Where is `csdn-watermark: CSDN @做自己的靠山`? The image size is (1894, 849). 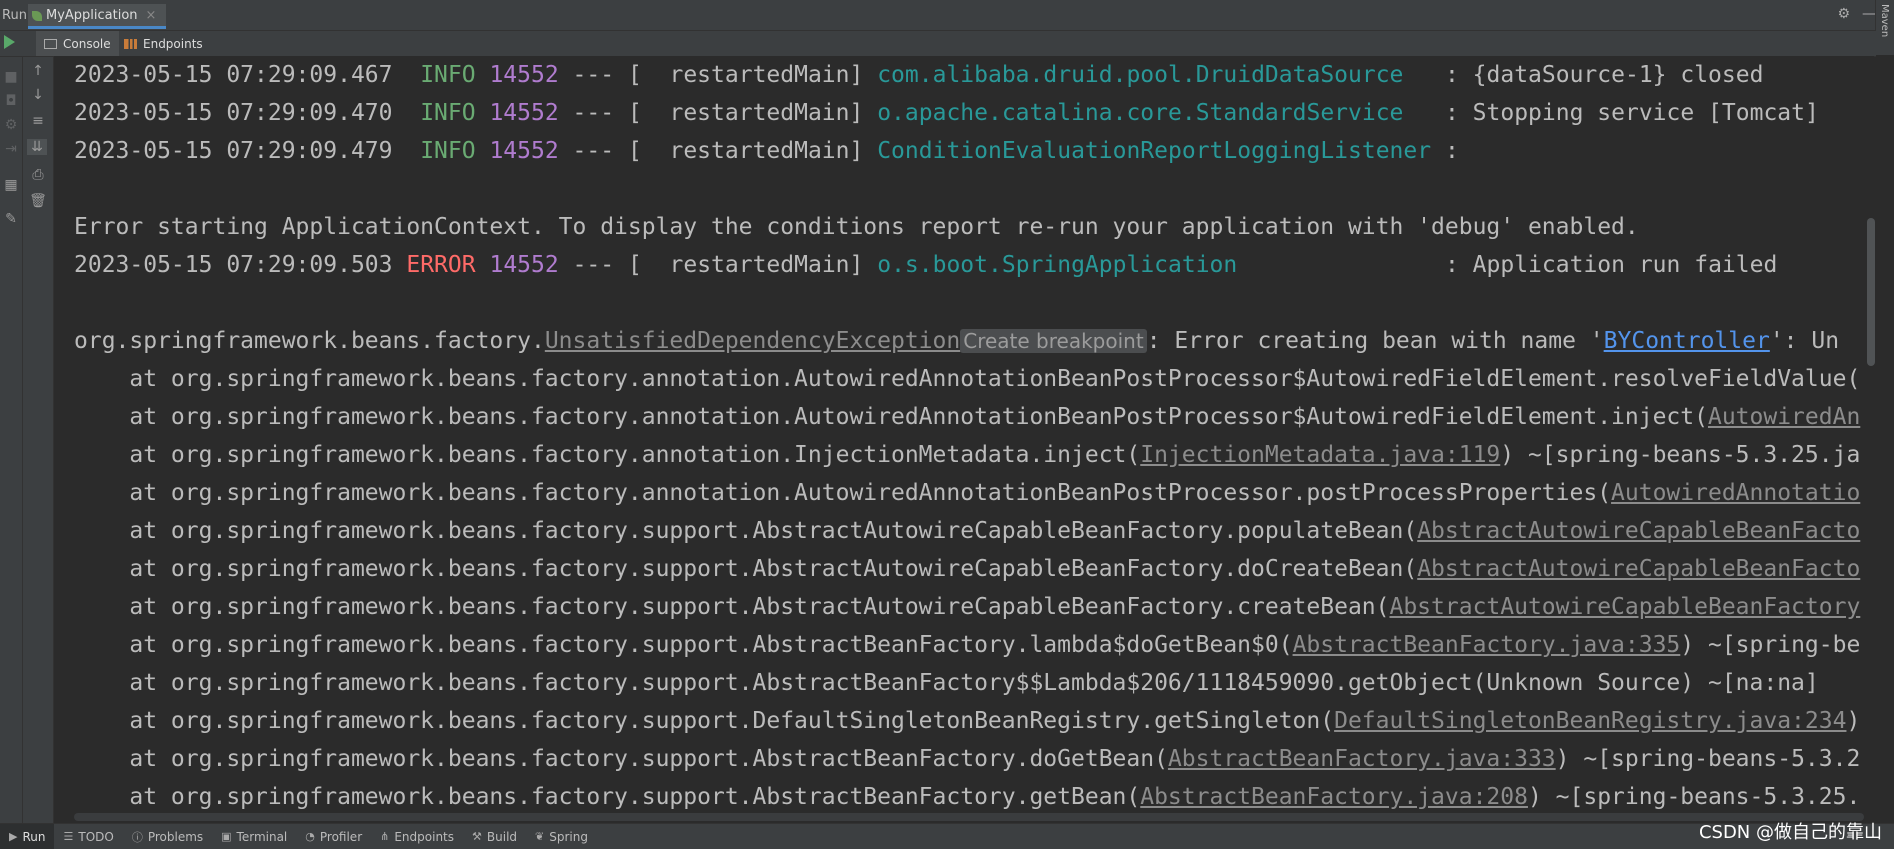 csdn-watermark: CSDN @做自己的靠山 is located at coordinates (1790, 832).